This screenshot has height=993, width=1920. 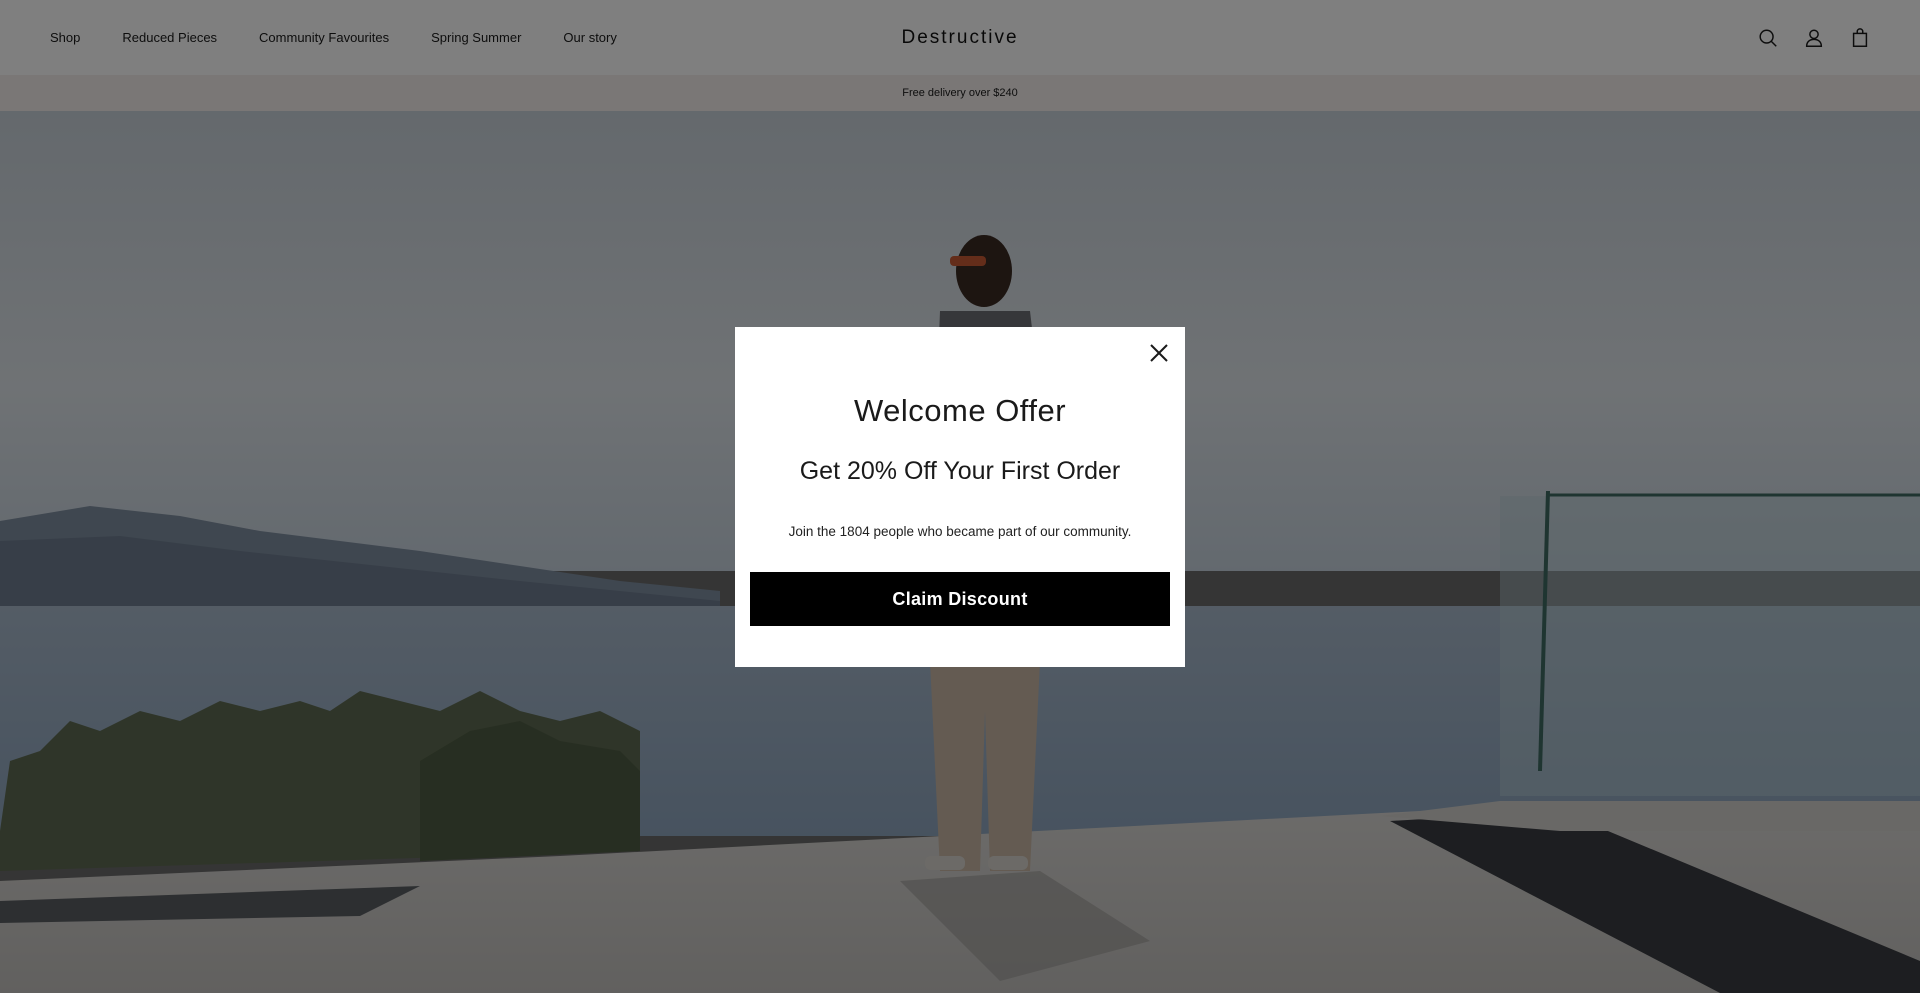 I want to click on claim-discount-button: Claim Discount, so click(x=960, y=599).